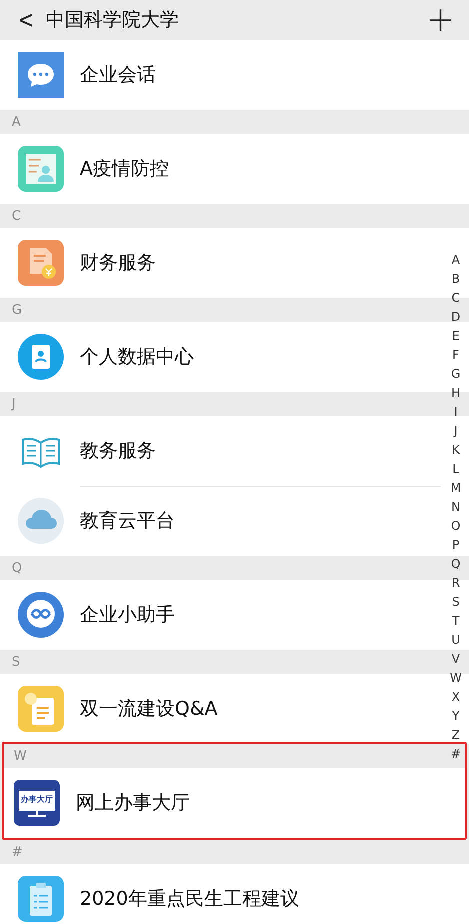 This screenshot has width=469, height=924. What do you see at coordinates (440, 20) in the screenshot?
I see `add-button: +` at bounding box center [440, 20].